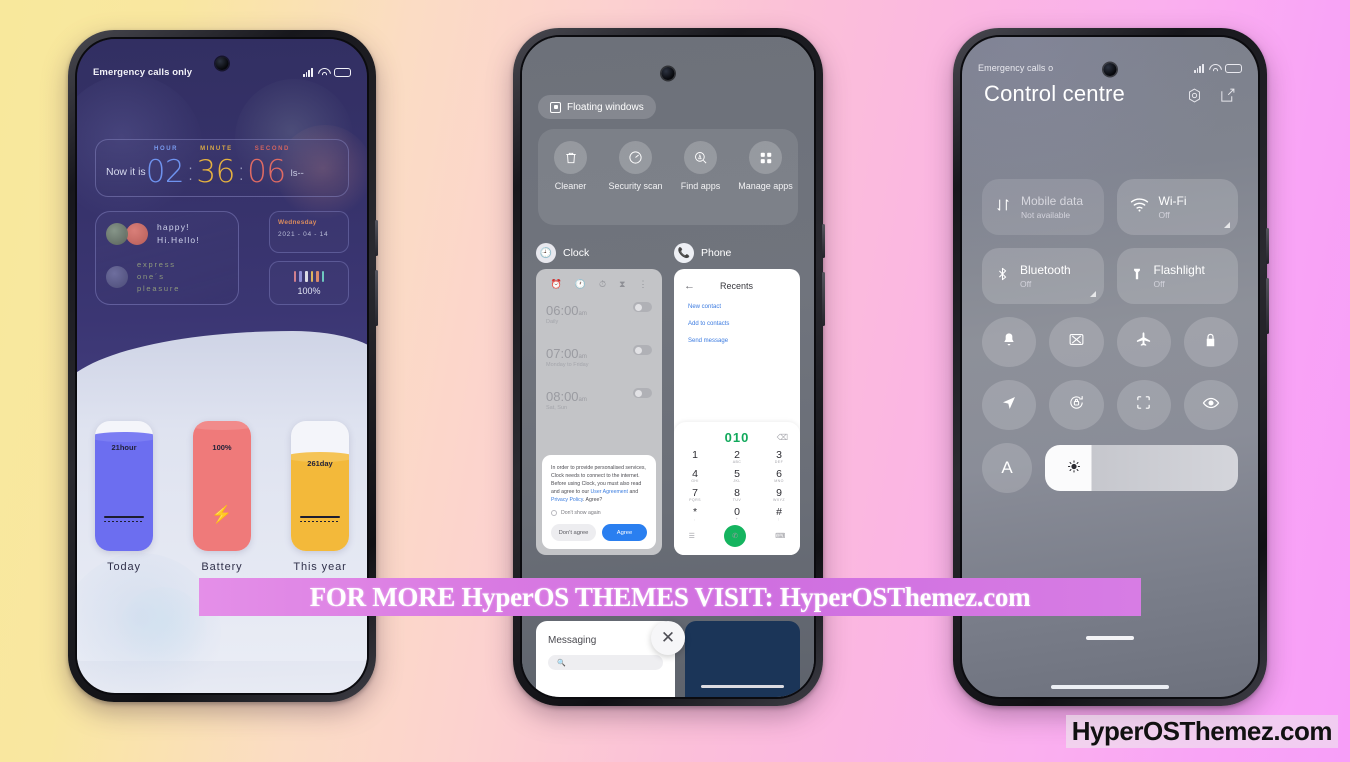 This screenshot has height=762, width=1350. Describe the element at coordinates (602, 284) in the screenshot. I see `timer-tab-icon: ⏱` at that location.